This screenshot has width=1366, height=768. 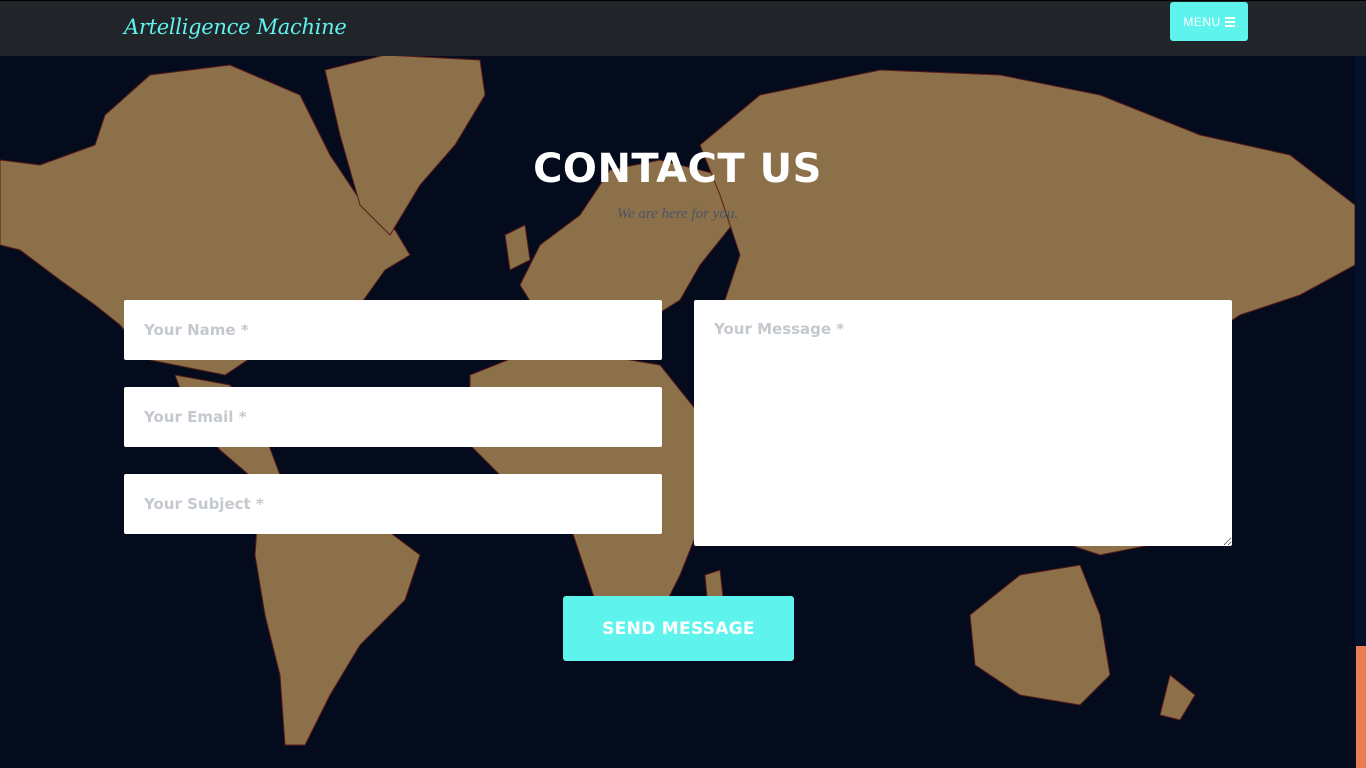 I want to click on section-heading: CONTACT US, so click(x=677, y=169).